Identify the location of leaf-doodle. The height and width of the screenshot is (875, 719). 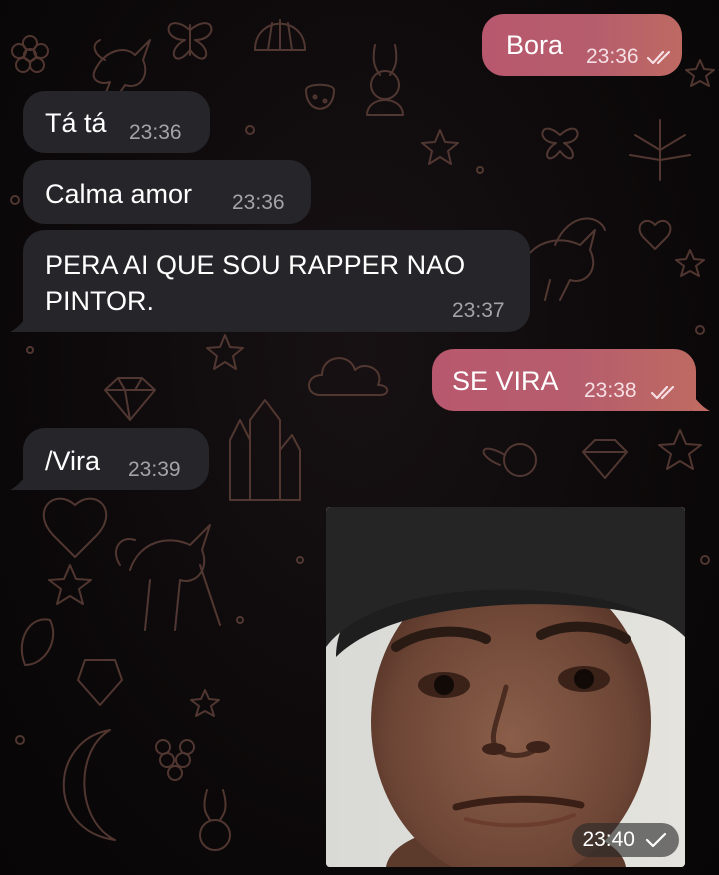
(660, 150).